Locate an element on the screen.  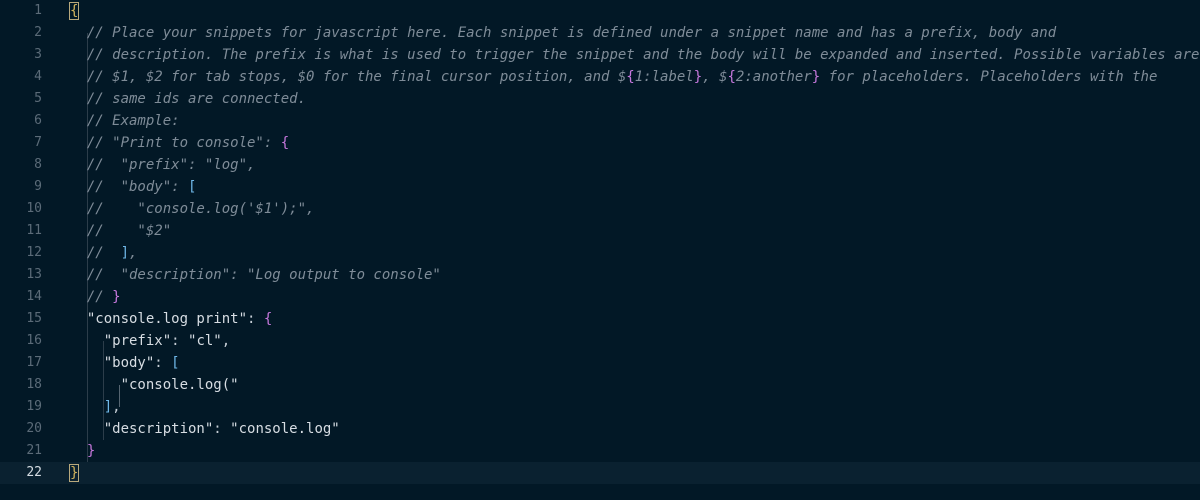
code-line: 10 // "console.log('$1');", is located at coordinates (600, 209).